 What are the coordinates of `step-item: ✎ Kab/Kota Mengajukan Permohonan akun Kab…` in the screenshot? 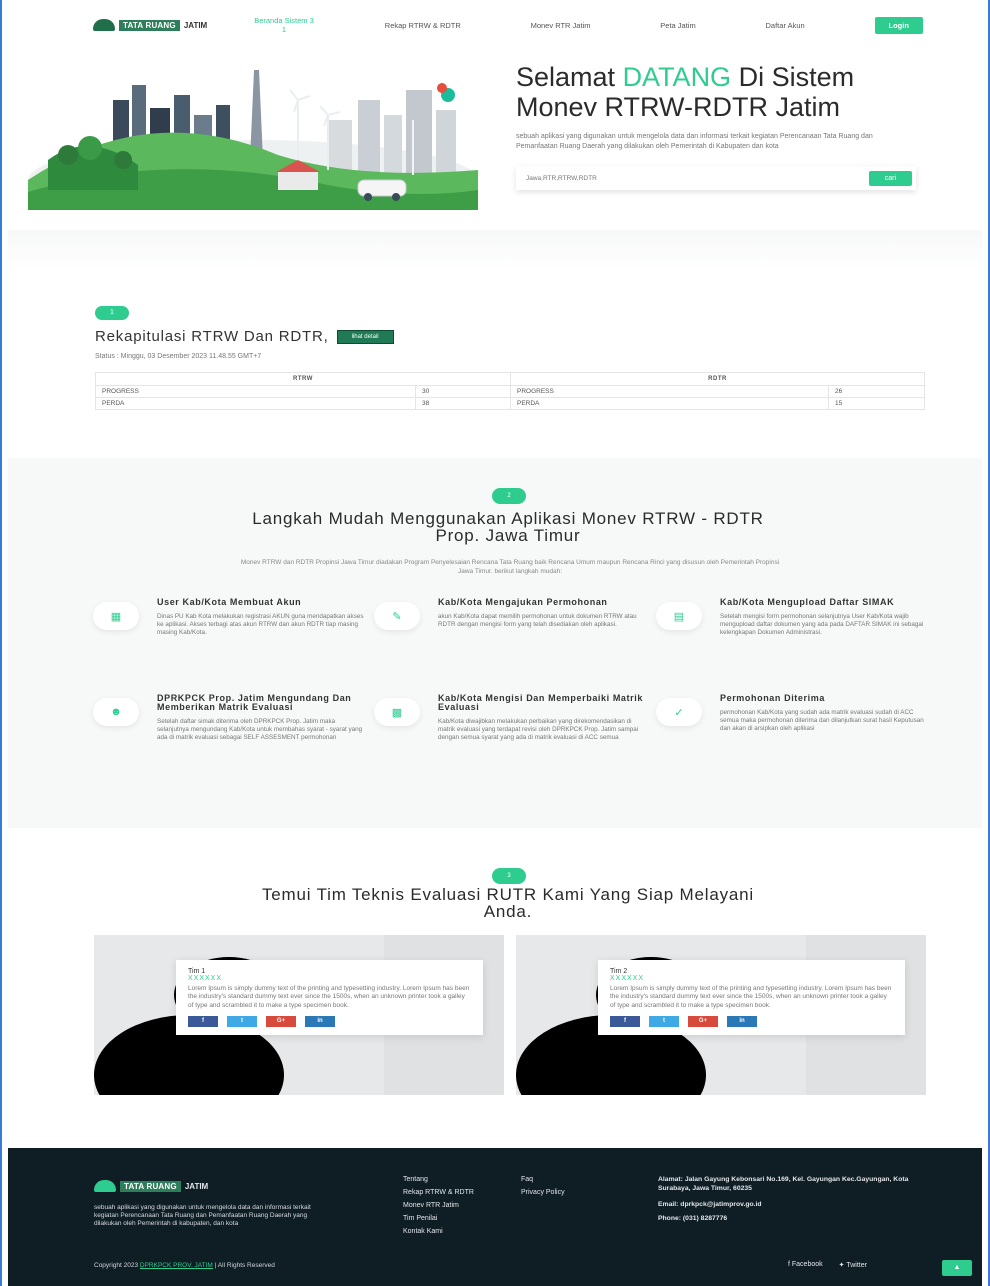 It's located at (511, 614).